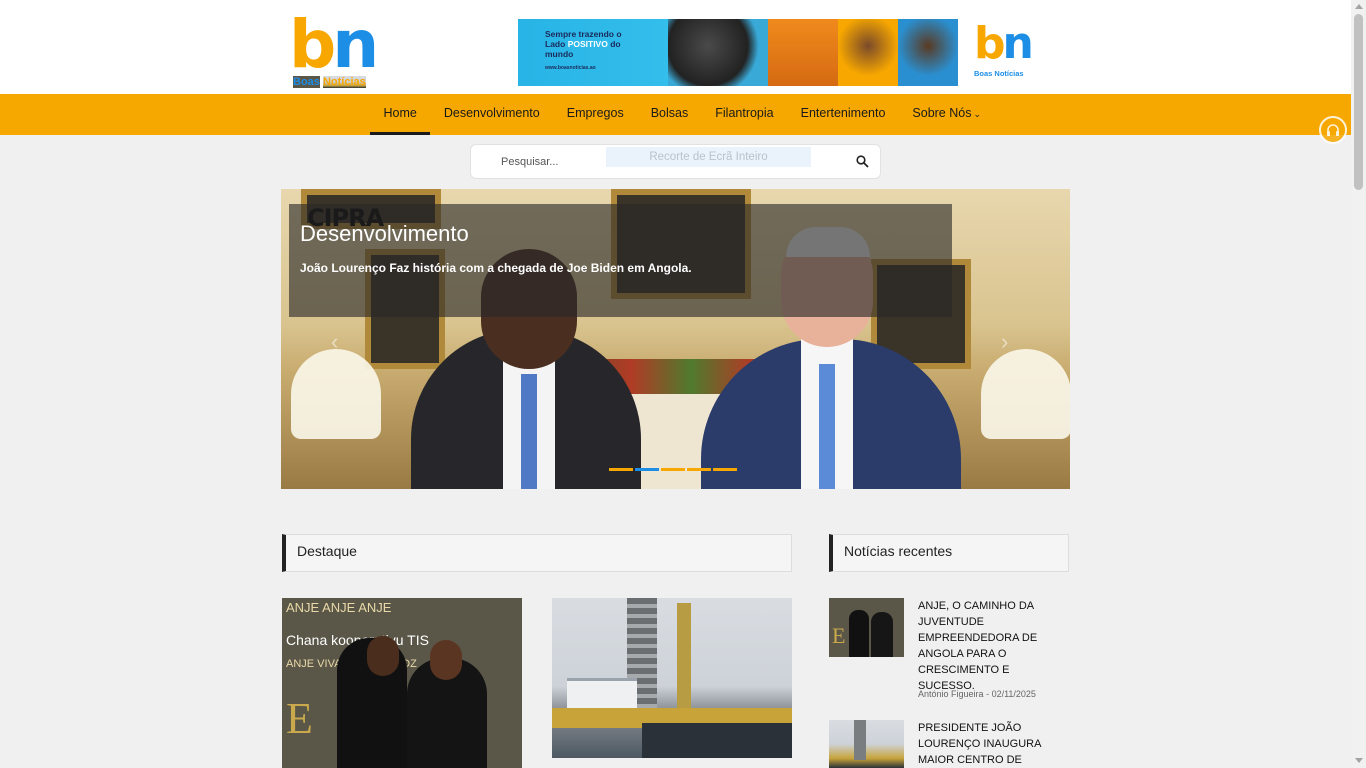 Image resolution: width=1366 pixels, height=768 pixels. I want to click on screenshot-overlay-label: Recorte de Ecrã Inteiro, so click(708, 157).